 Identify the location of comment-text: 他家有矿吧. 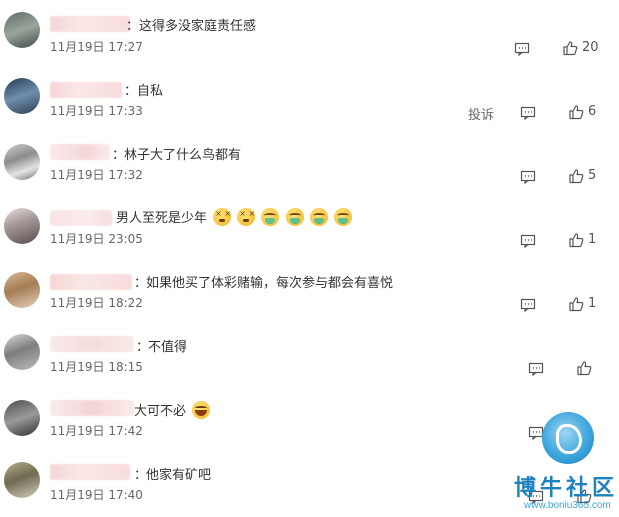
(179, 475).